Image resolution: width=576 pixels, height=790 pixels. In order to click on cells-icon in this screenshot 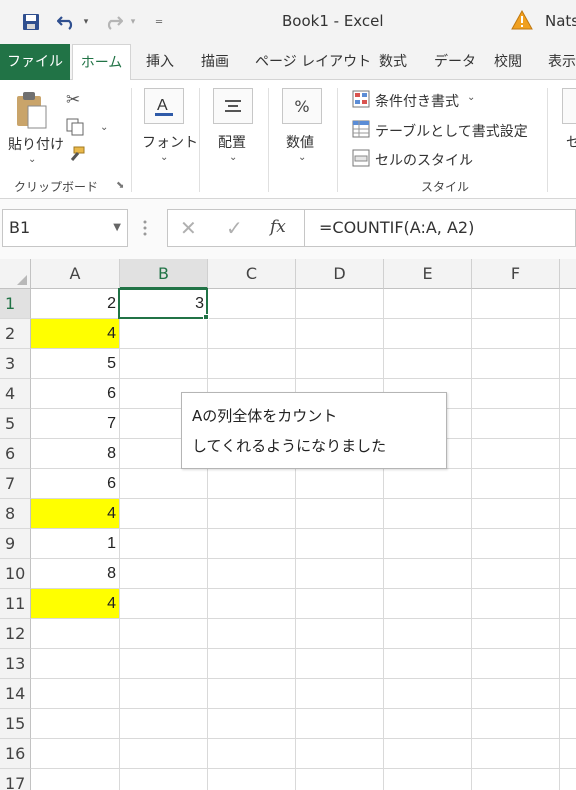, I will do `click(569, 106)`.